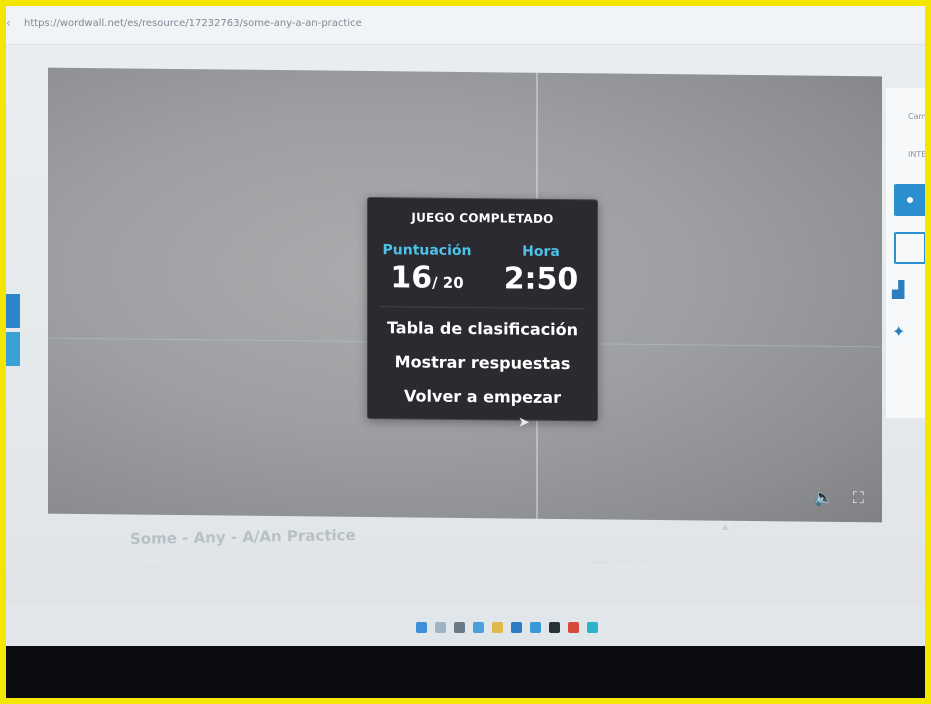 The height and width of the screenshot is (704, 931). What do you see at coordinates (243, 537) in the screenshot?
I see `game-title: Some - Any - A/An Practice` at bounding box center [243, 537].